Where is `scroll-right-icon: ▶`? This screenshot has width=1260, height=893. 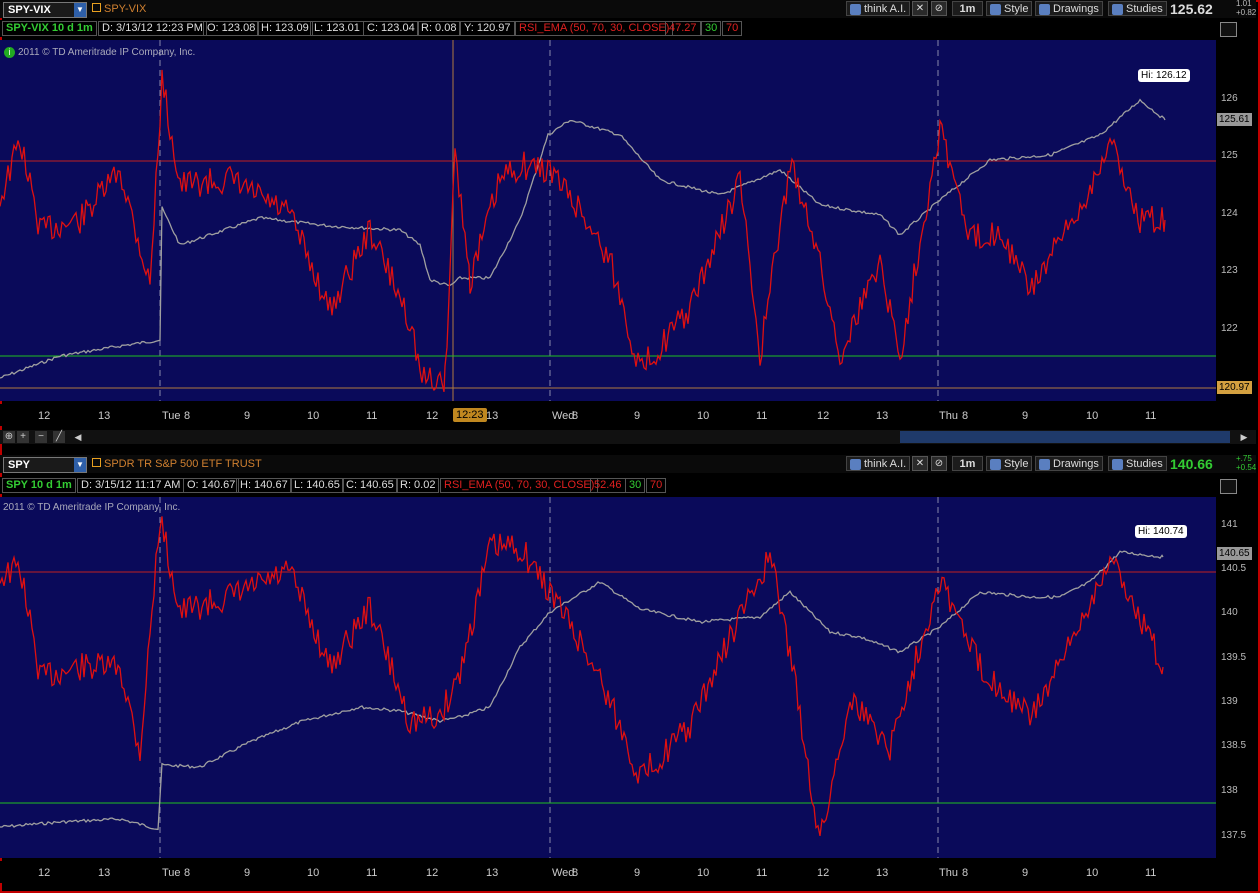 scroll-right-icon: ▶ is located at coordinates (1244, 437).